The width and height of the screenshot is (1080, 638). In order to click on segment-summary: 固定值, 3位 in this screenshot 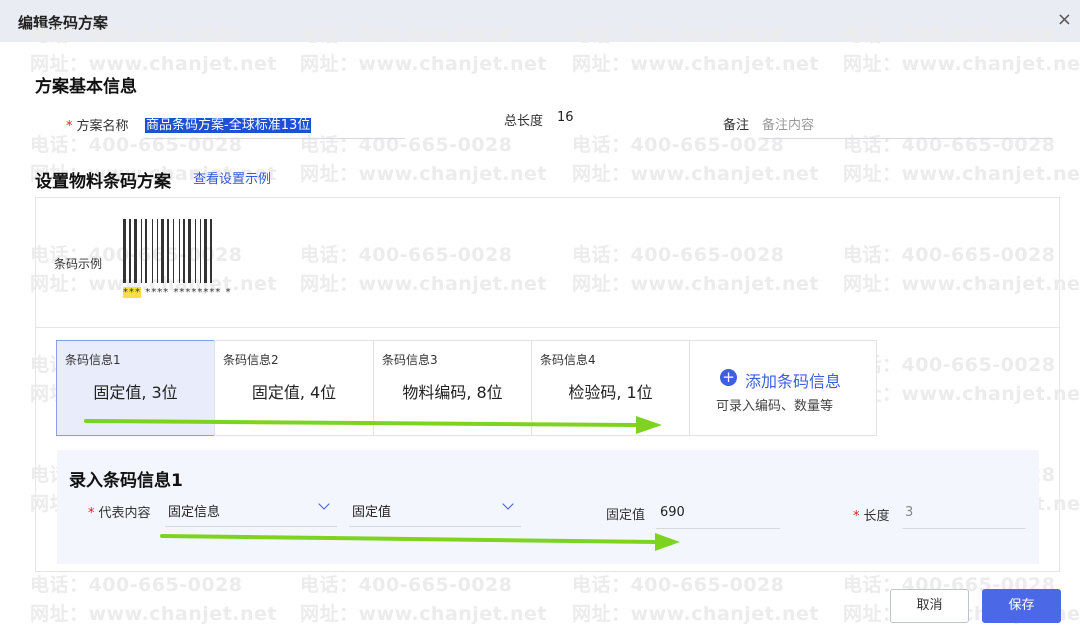, I will do `click(135, 392)`.